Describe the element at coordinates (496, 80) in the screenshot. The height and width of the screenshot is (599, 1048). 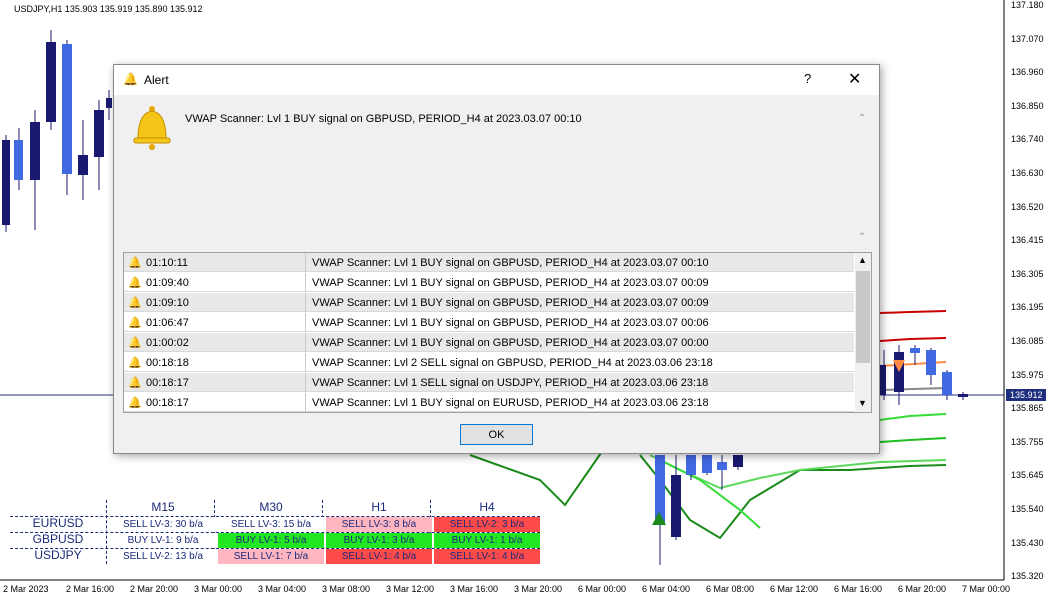
I see `dialog-titlebar: 🔔 Alert ? ✕` at that location.